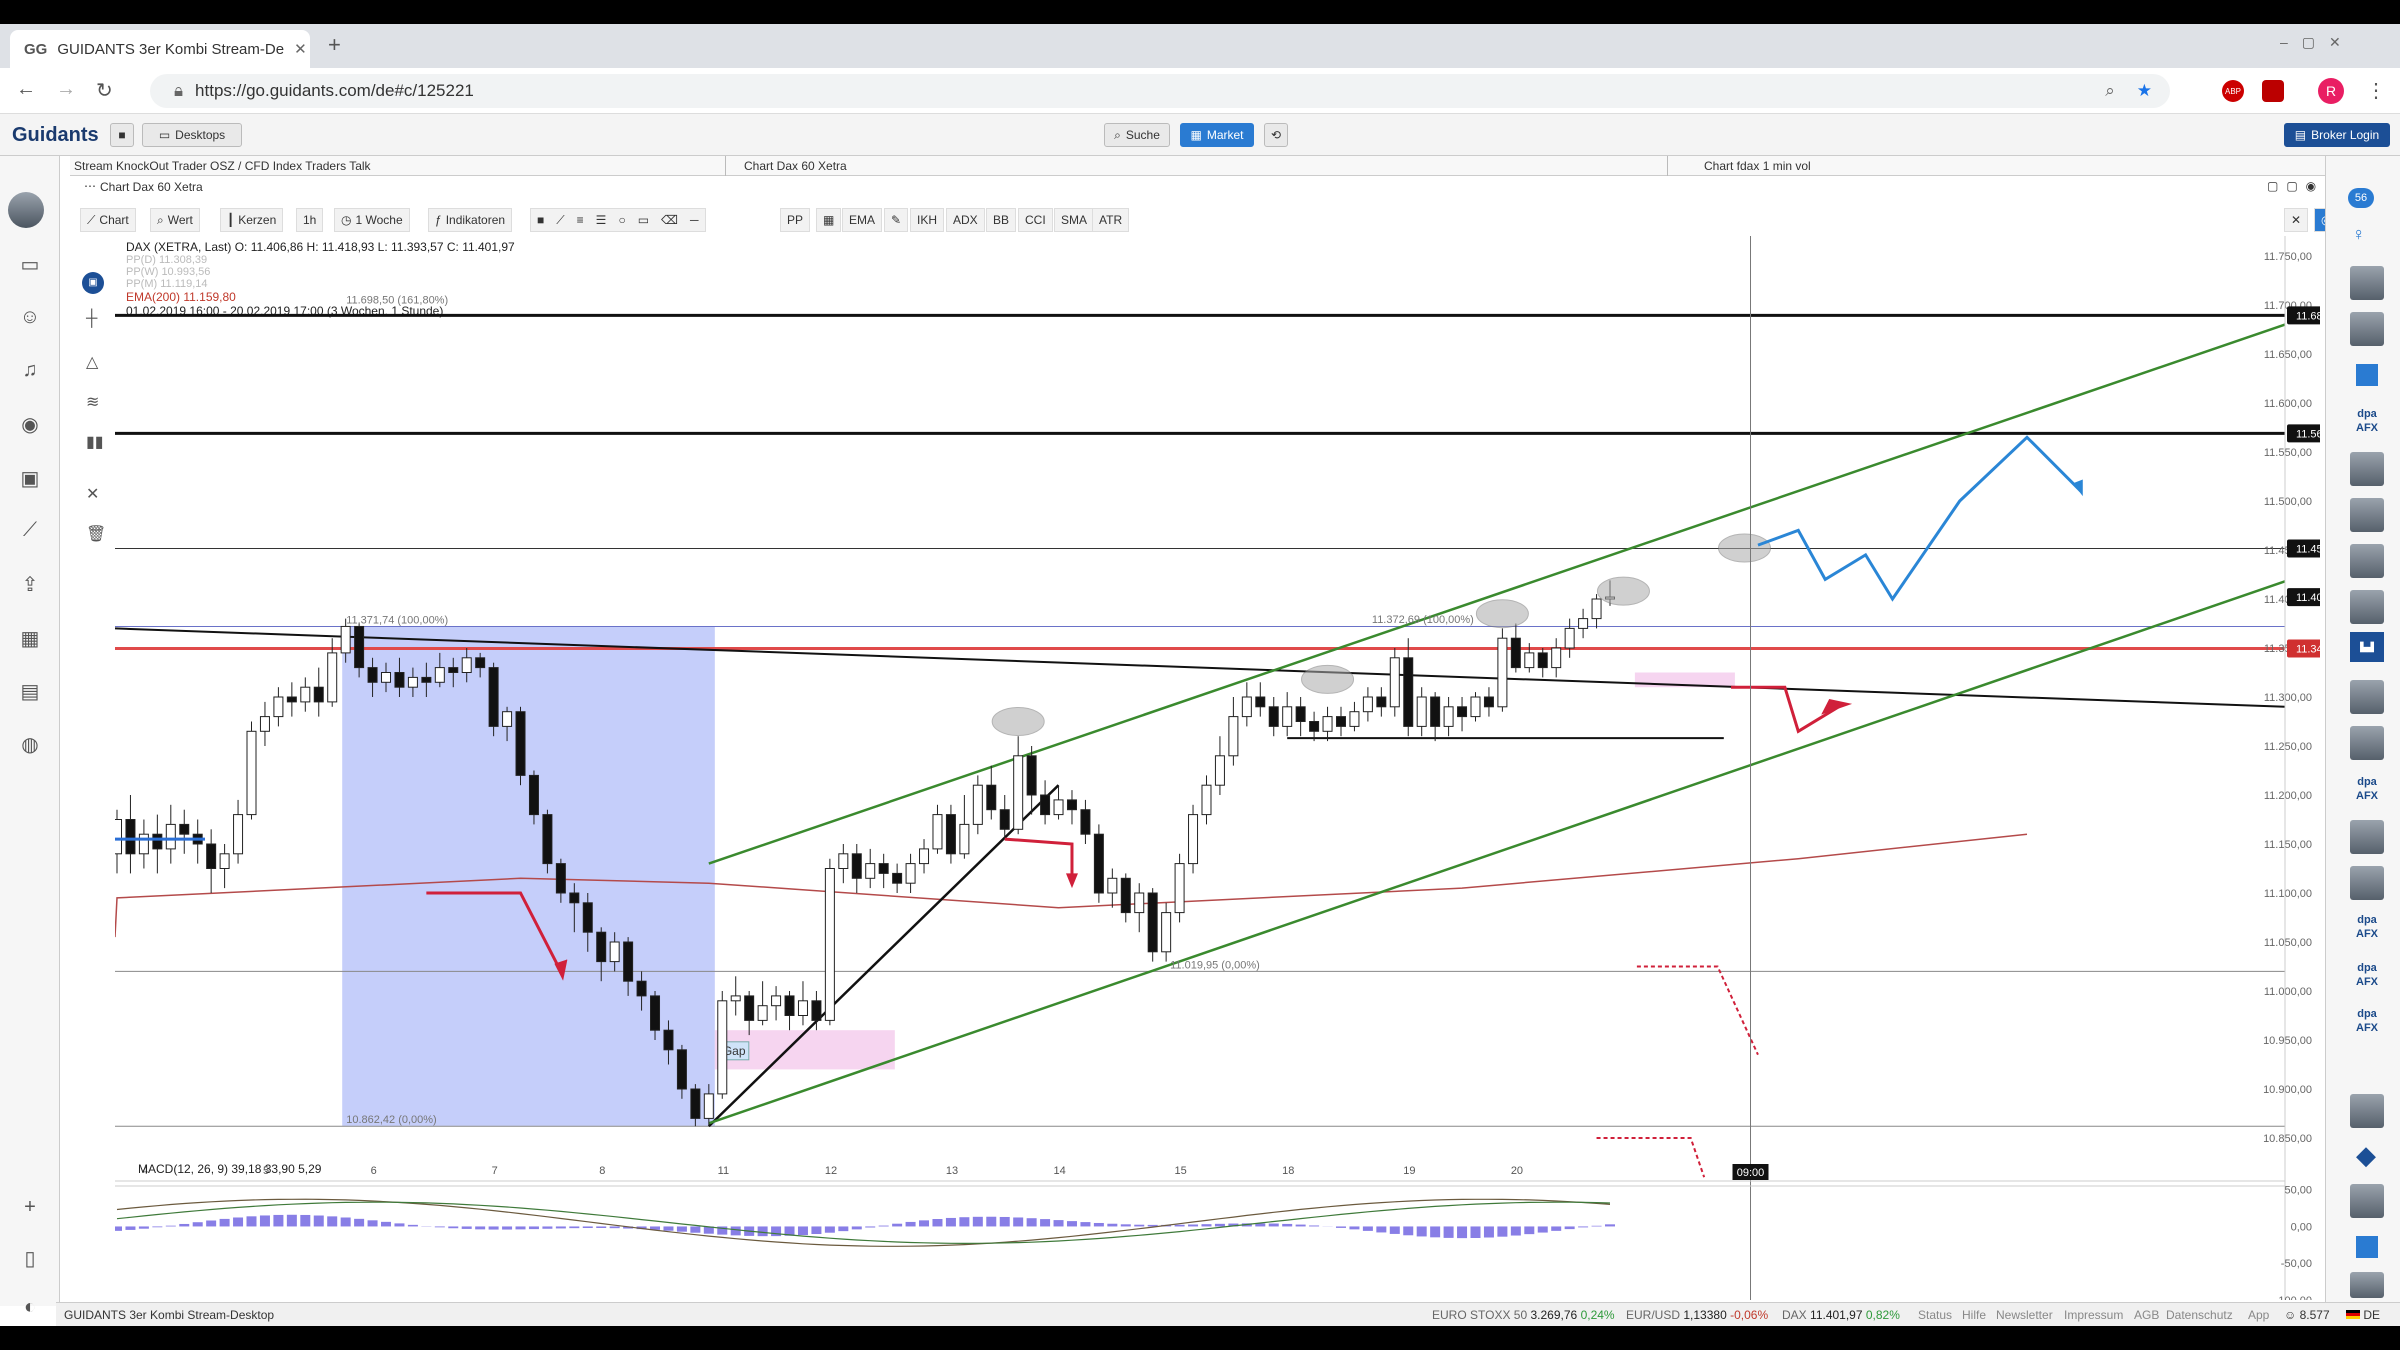 This screenshot has height=1350, width=2400. What do you see at coordinates (1757, 166) in the screenshot?
I see `tab-chart-fdax: Chart fdax 1 min vol` at bounding box center [1757, 166].